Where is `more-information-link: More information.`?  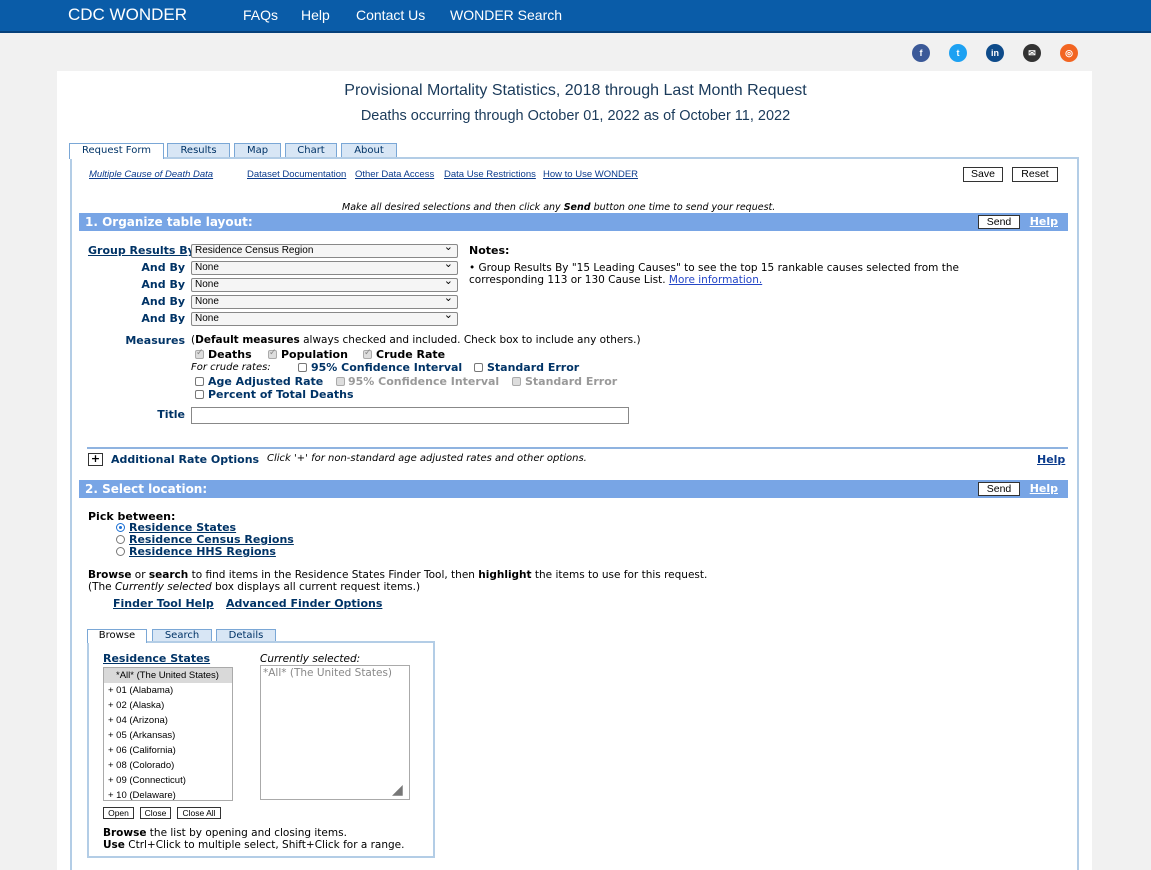
more-information-link: More information. is located at coordinates (715, 280).